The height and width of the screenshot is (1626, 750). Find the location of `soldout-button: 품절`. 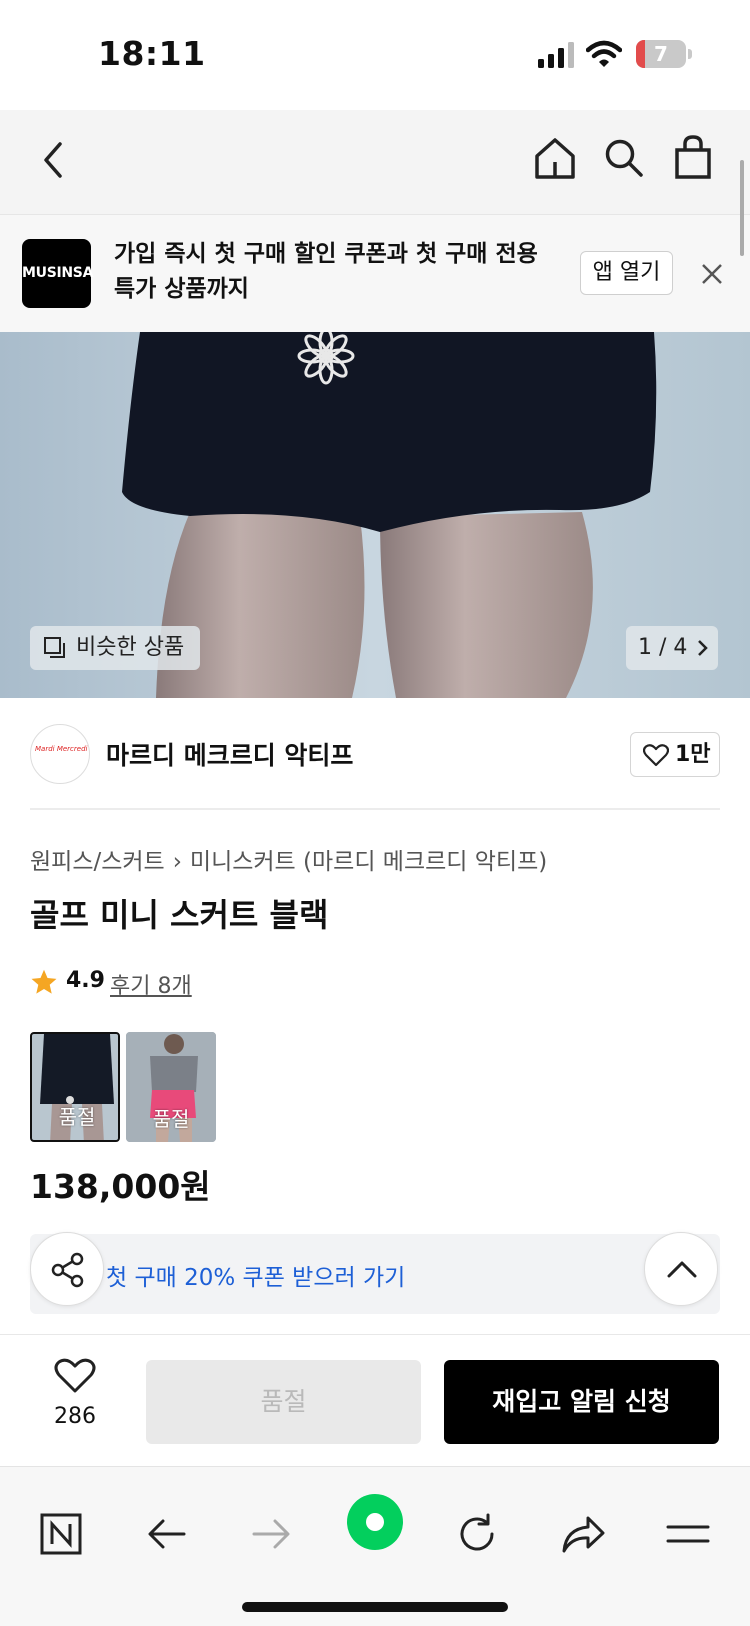

soldout-button: 품절 is located at coordinates (283, 1402).